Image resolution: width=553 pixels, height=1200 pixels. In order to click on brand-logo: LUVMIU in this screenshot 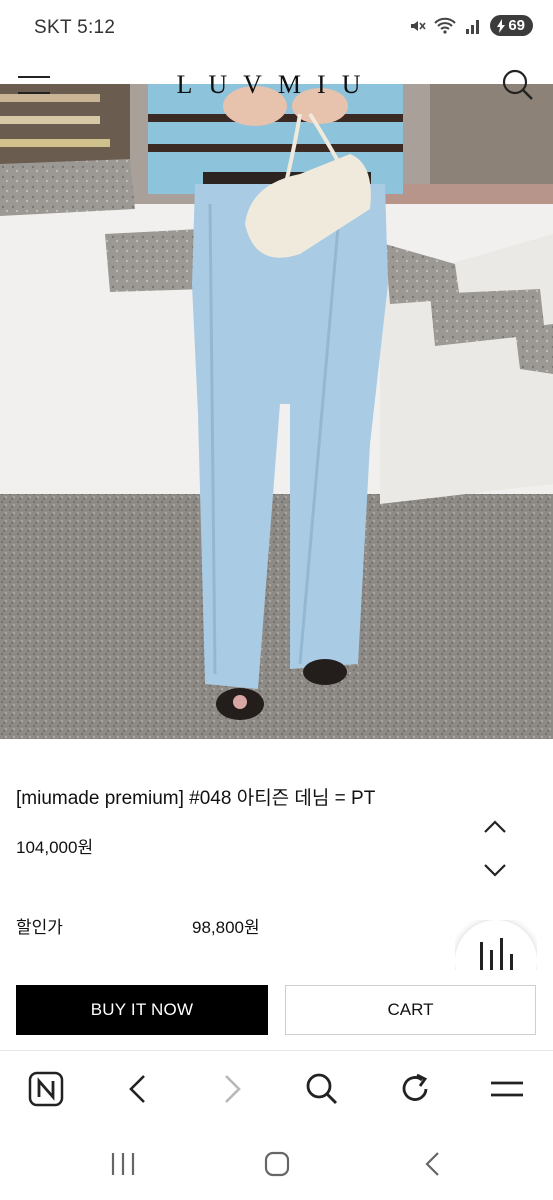, I will do `click(276, 85)`.